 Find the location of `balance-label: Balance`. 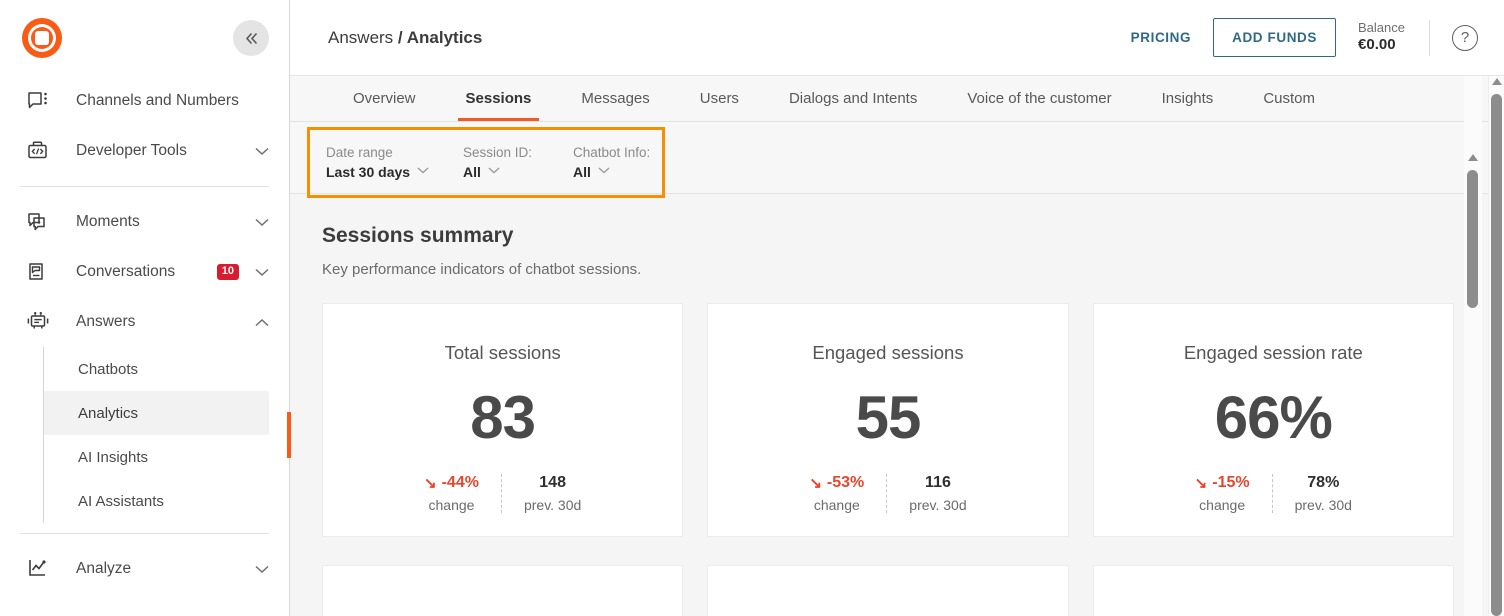

balance-label: Balance is located at coordinates (1381, 27).